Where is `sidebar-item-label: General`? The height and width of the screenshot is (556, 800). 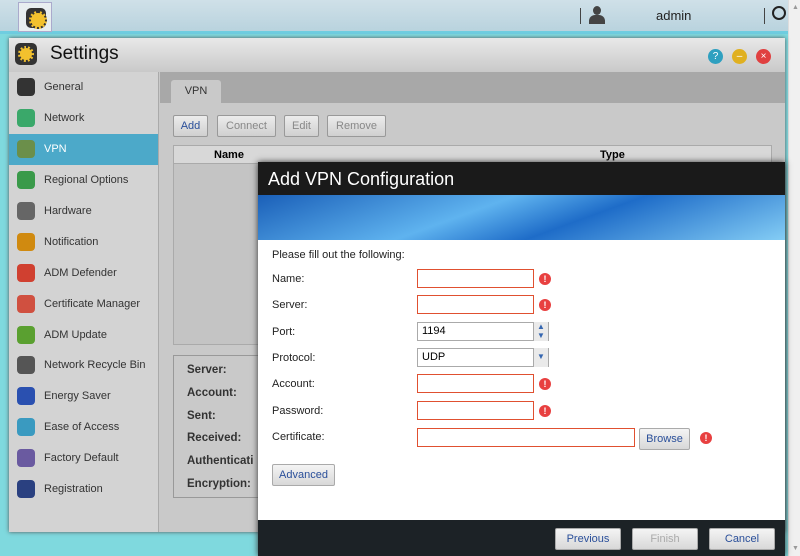
sidebar-item-label: General is located at coordinates (64, 87).